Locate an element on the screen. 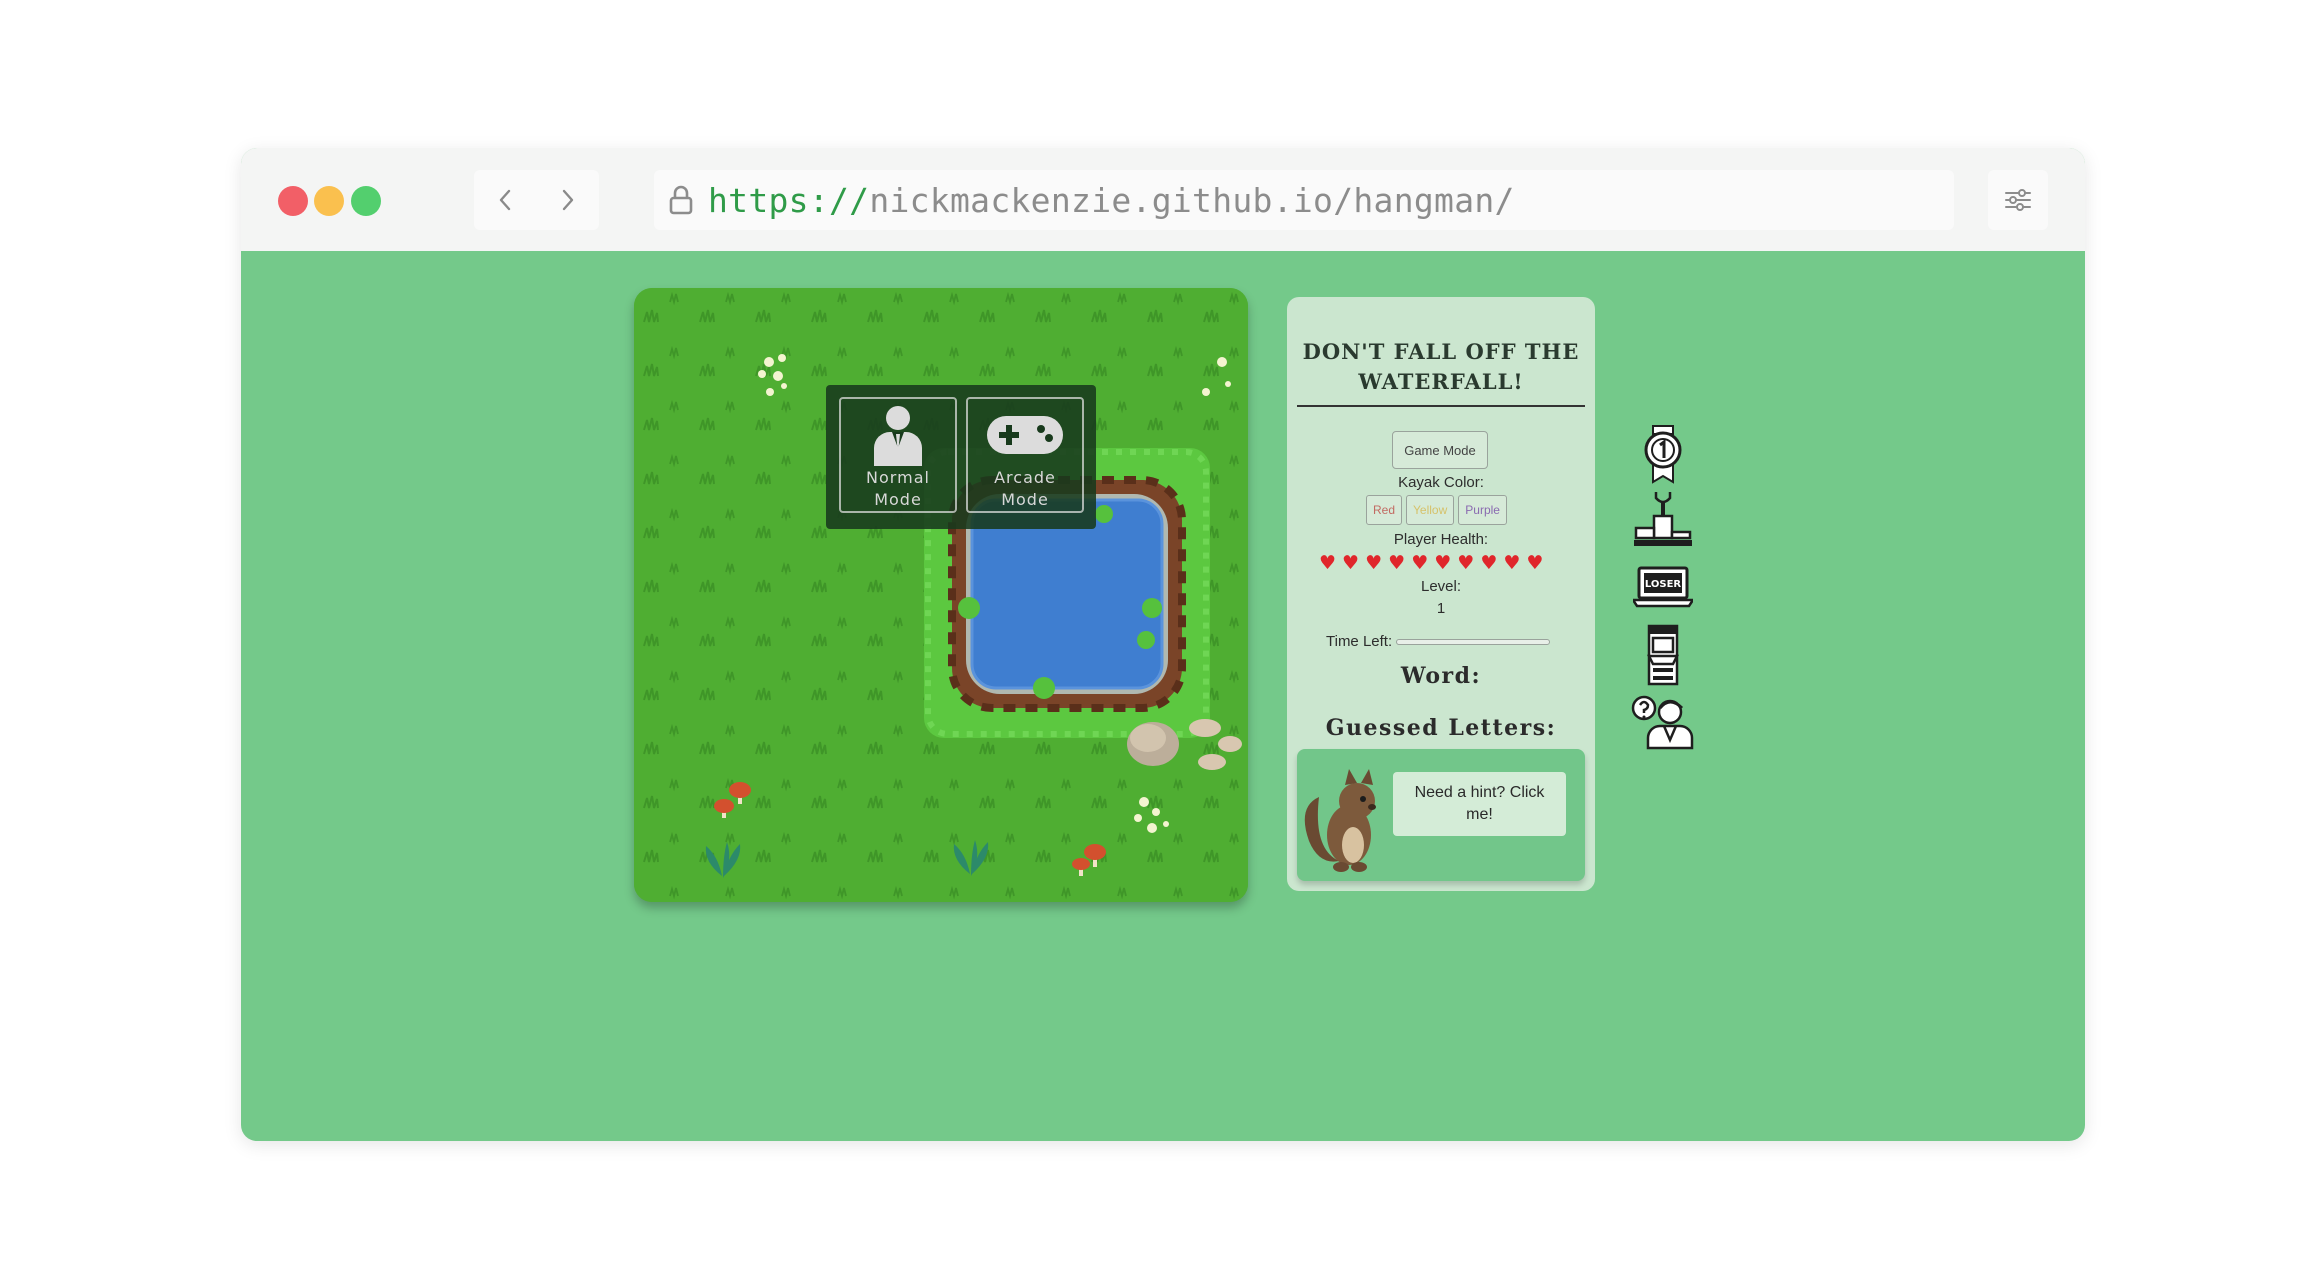 The image size is (2300, 1273). game-scene is located at coordinates (941, 595).